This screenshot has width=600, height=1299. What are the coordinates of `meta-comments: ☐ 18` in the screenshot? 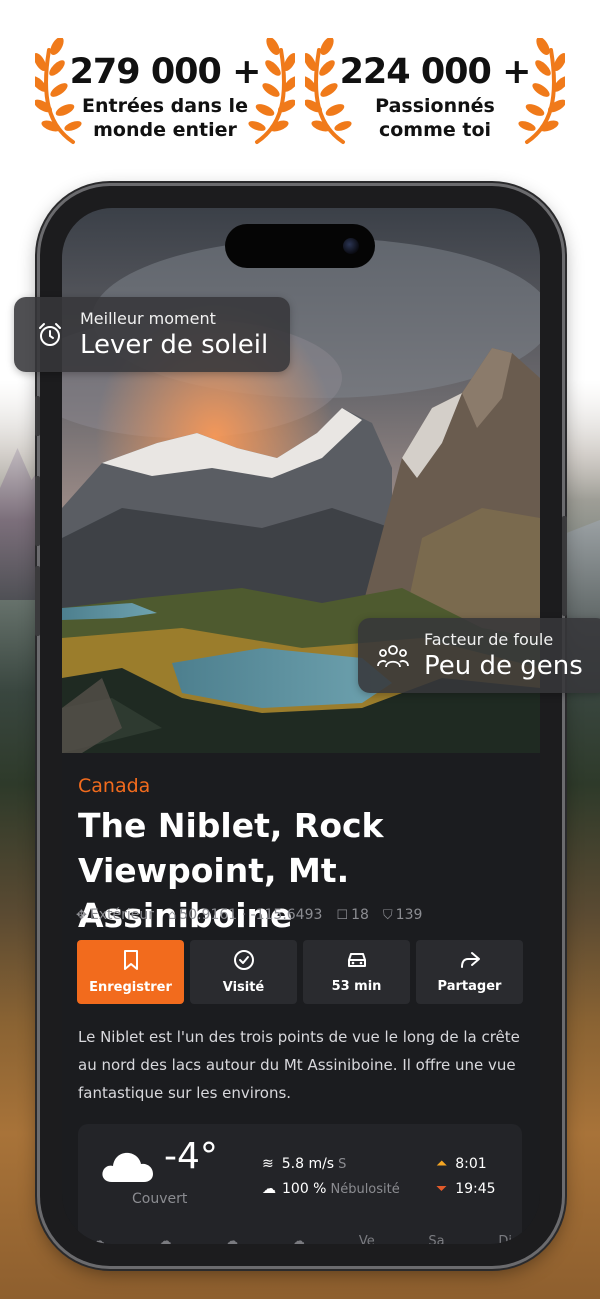 It's located at (352, 915).